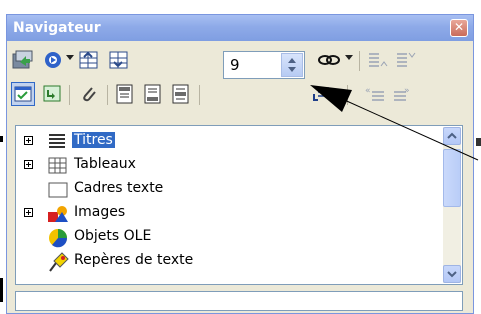 This screenshot has width=481, height=314. I want to click on insert-icon, so click(52, 93).